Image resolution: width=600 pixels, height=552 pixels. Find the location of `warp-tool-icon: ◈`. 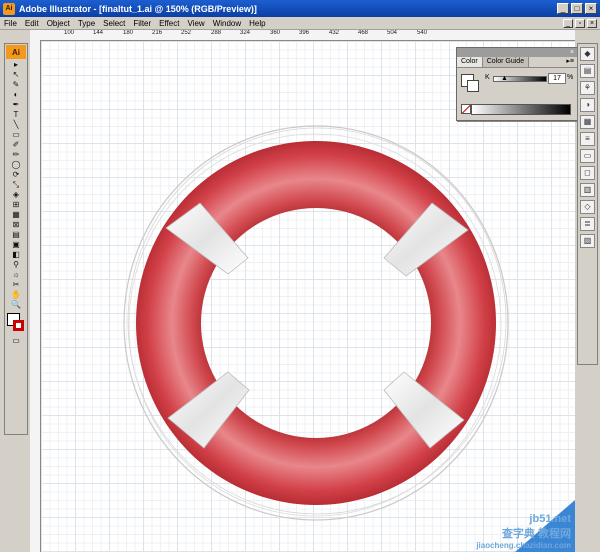

warp-tool-icon: ◈ is located at coordinates (16, 195).